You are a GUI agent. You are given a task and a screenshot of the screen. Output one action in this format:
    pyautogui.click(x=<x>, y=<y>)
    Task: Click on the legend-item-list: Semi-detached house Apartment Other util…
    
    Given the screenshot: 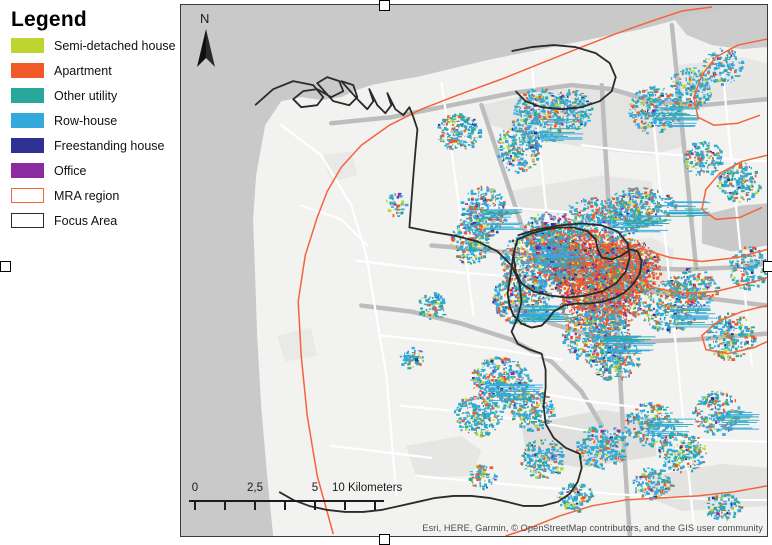 What is the action you would take?
    pyautogui.click(x=93, y=133)
    